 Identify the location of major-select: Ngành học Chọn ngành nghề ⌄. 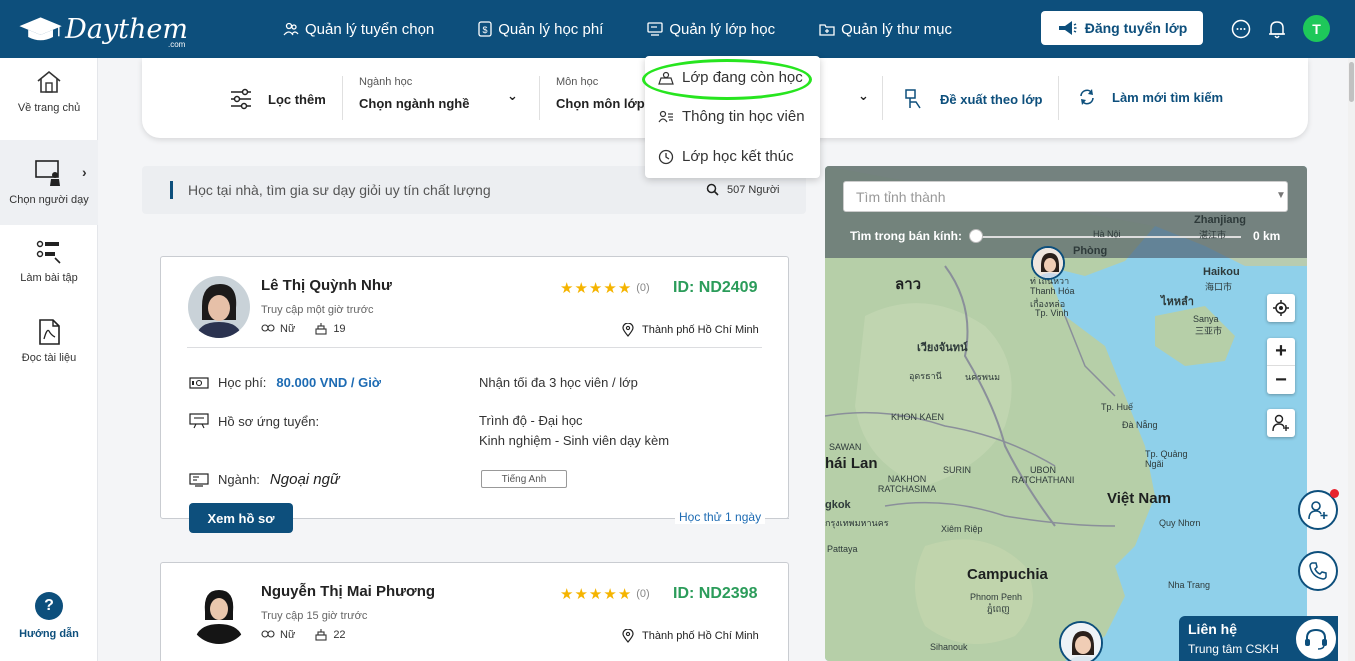
(440, 93).